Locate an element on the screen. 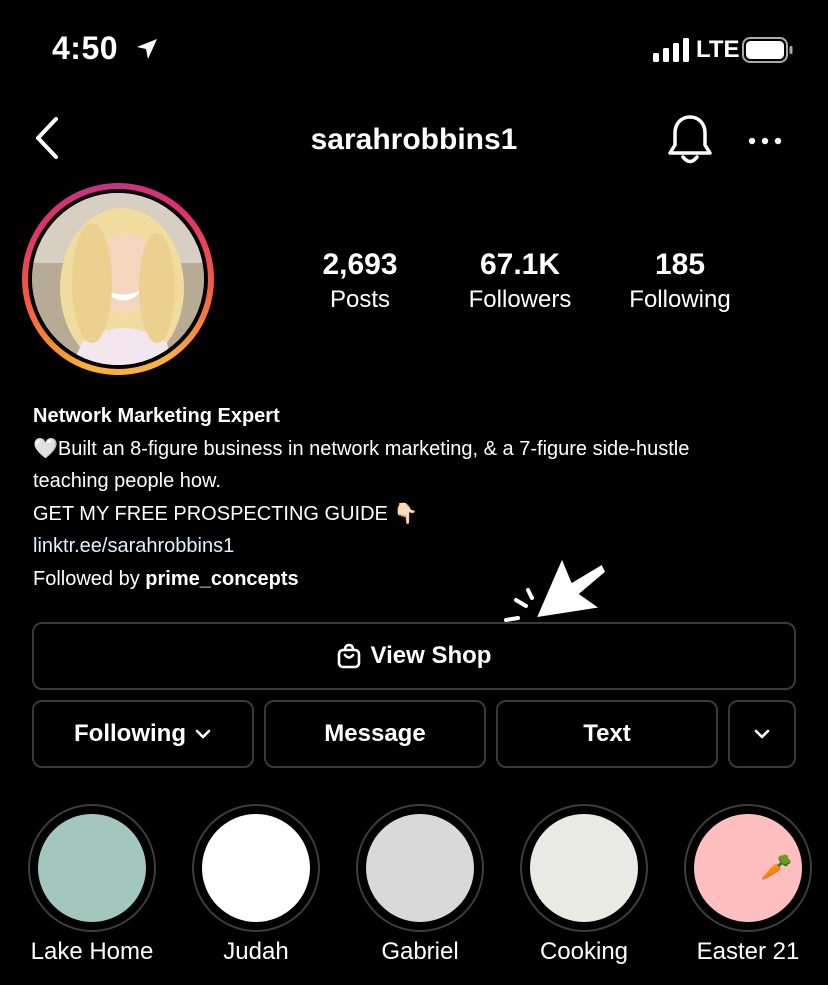 Image resolution: width=828 pixels, height=985 pixels. status-bar: 4:50 LTE is located at coordinates (414, 50).